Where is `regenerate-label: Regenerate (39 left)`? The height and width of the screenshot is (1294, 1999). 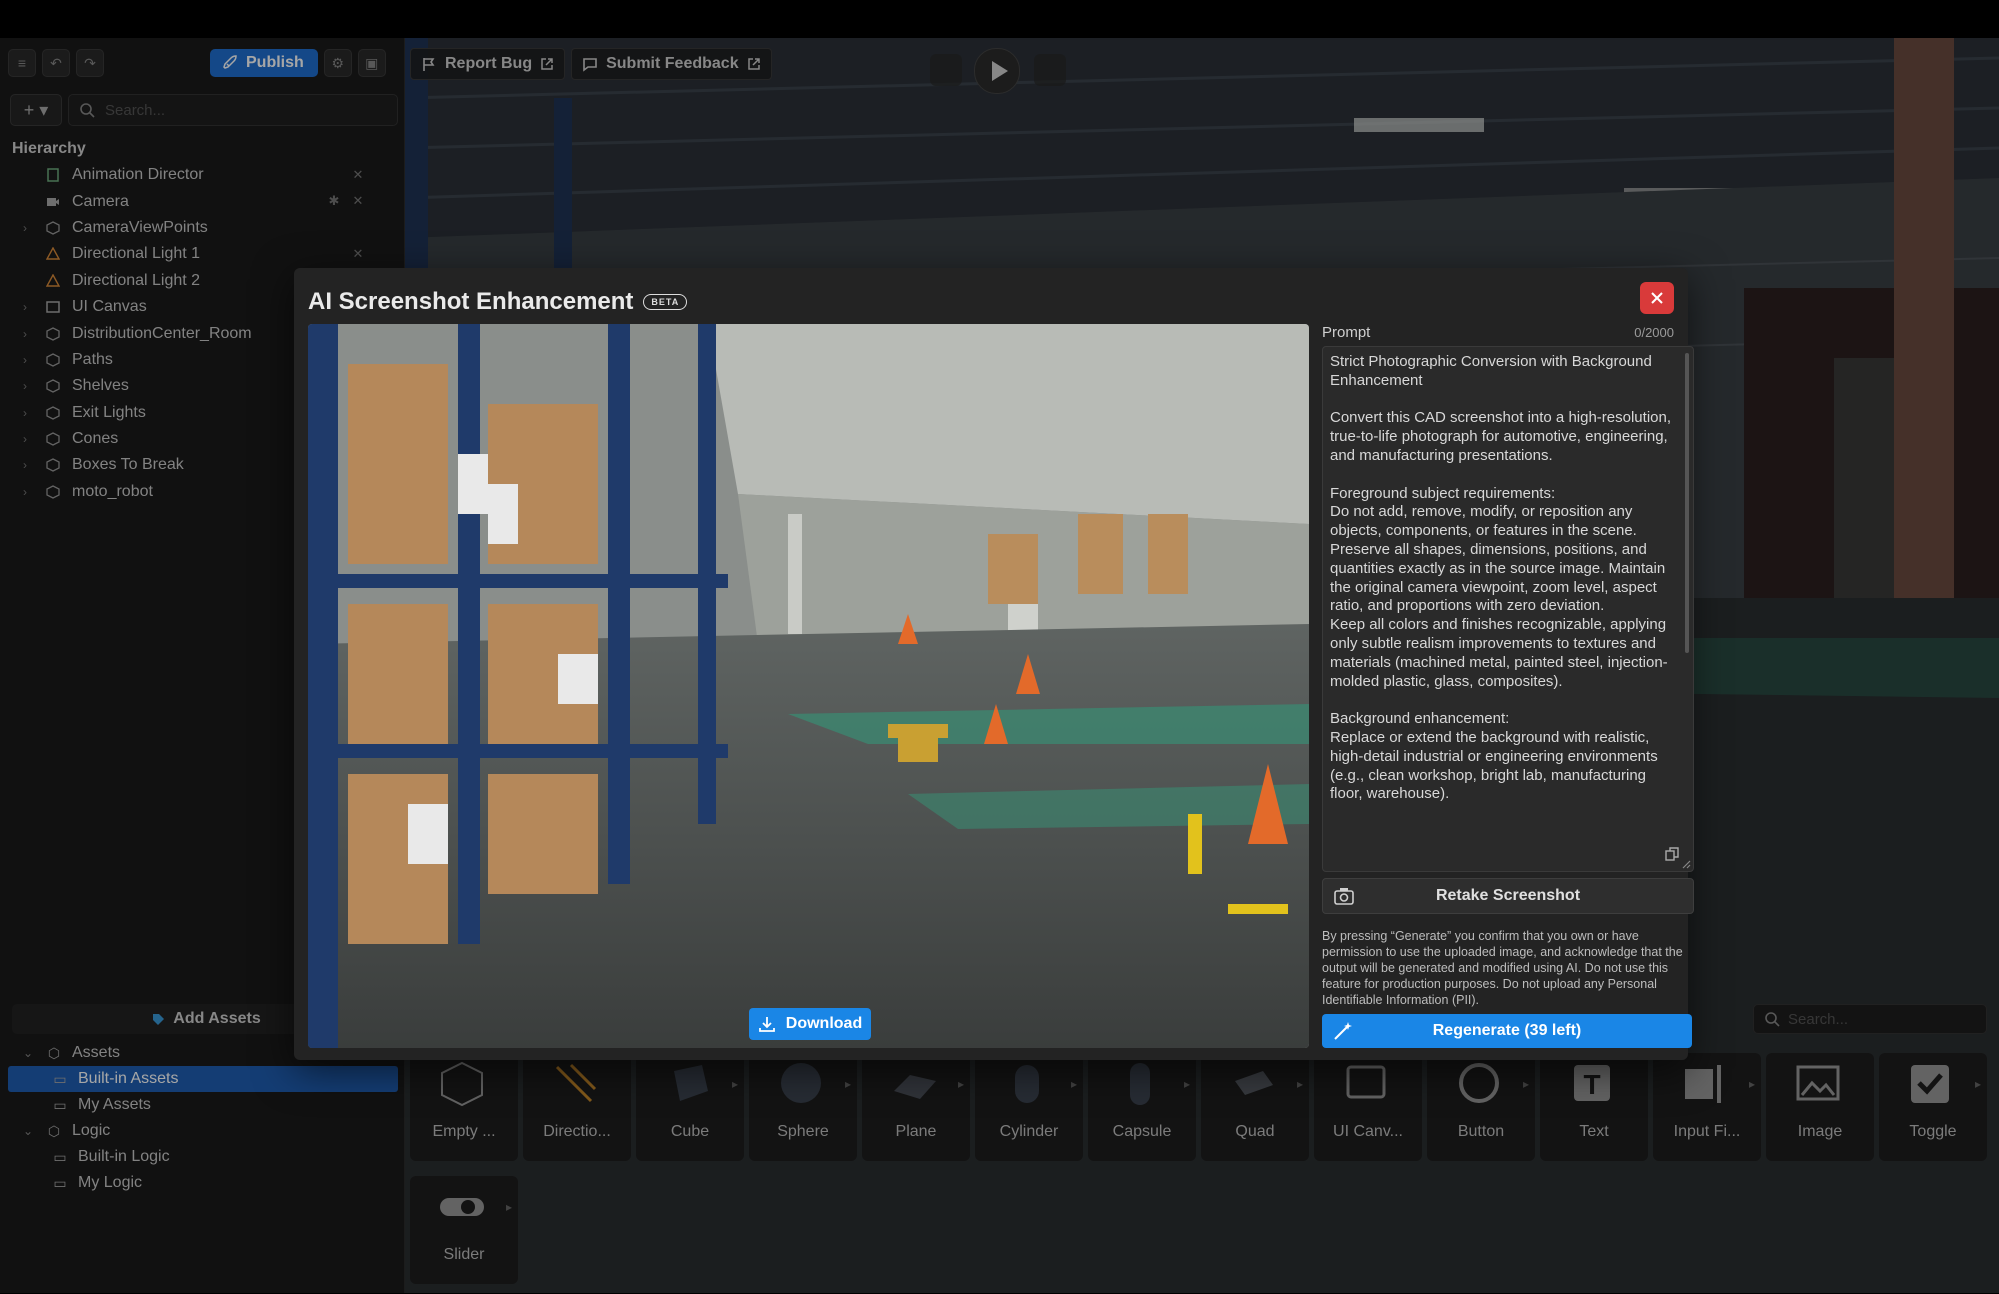
regenerate-label: Regenerate (39 left) is located at coordinates (1507, 1030).